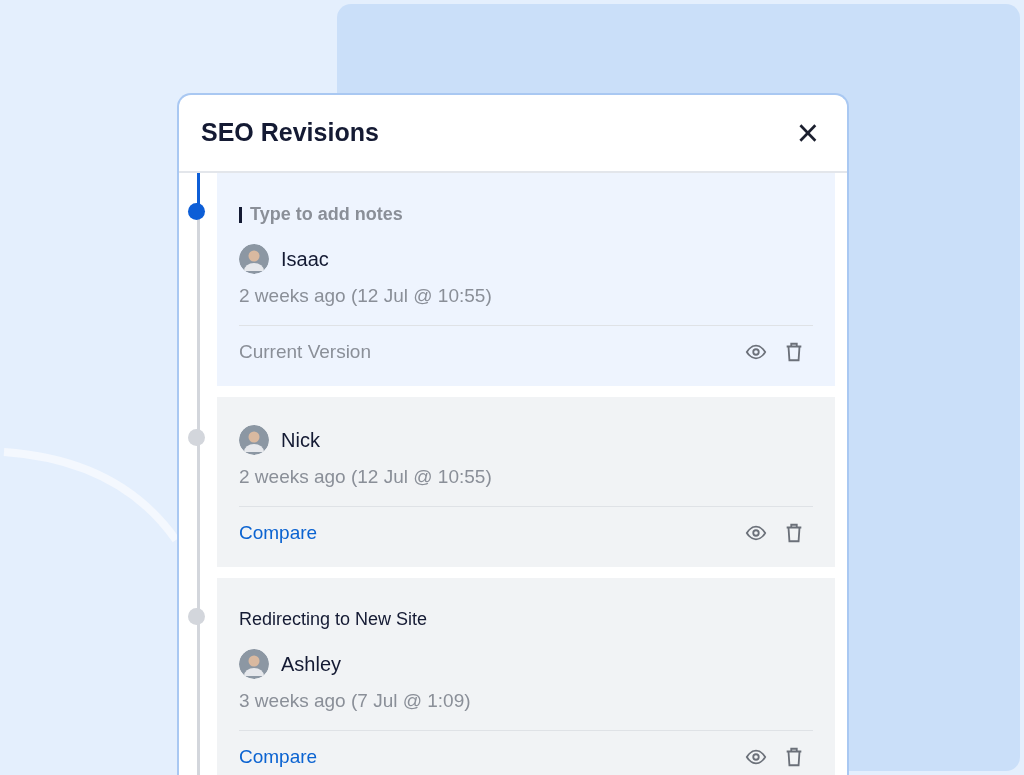 This screenshot has width=1024, height=775. Describe the element at coordinates (807, 133) in the screenshot. I see `close-button: ×` at that location.